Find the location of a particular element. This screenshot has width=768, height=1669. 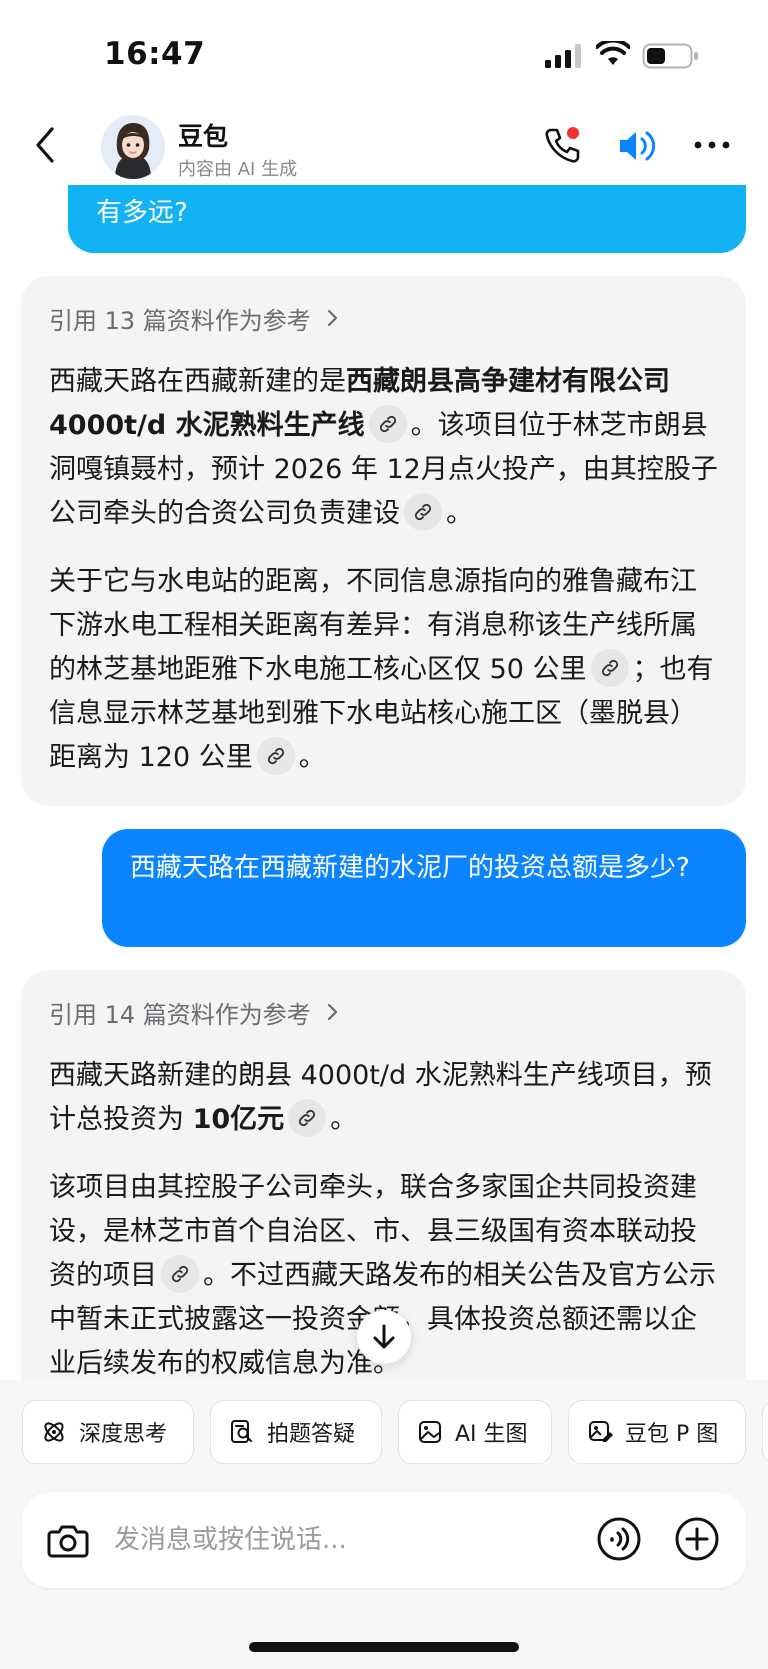

message-composer is located at coordinates (384, 1540).